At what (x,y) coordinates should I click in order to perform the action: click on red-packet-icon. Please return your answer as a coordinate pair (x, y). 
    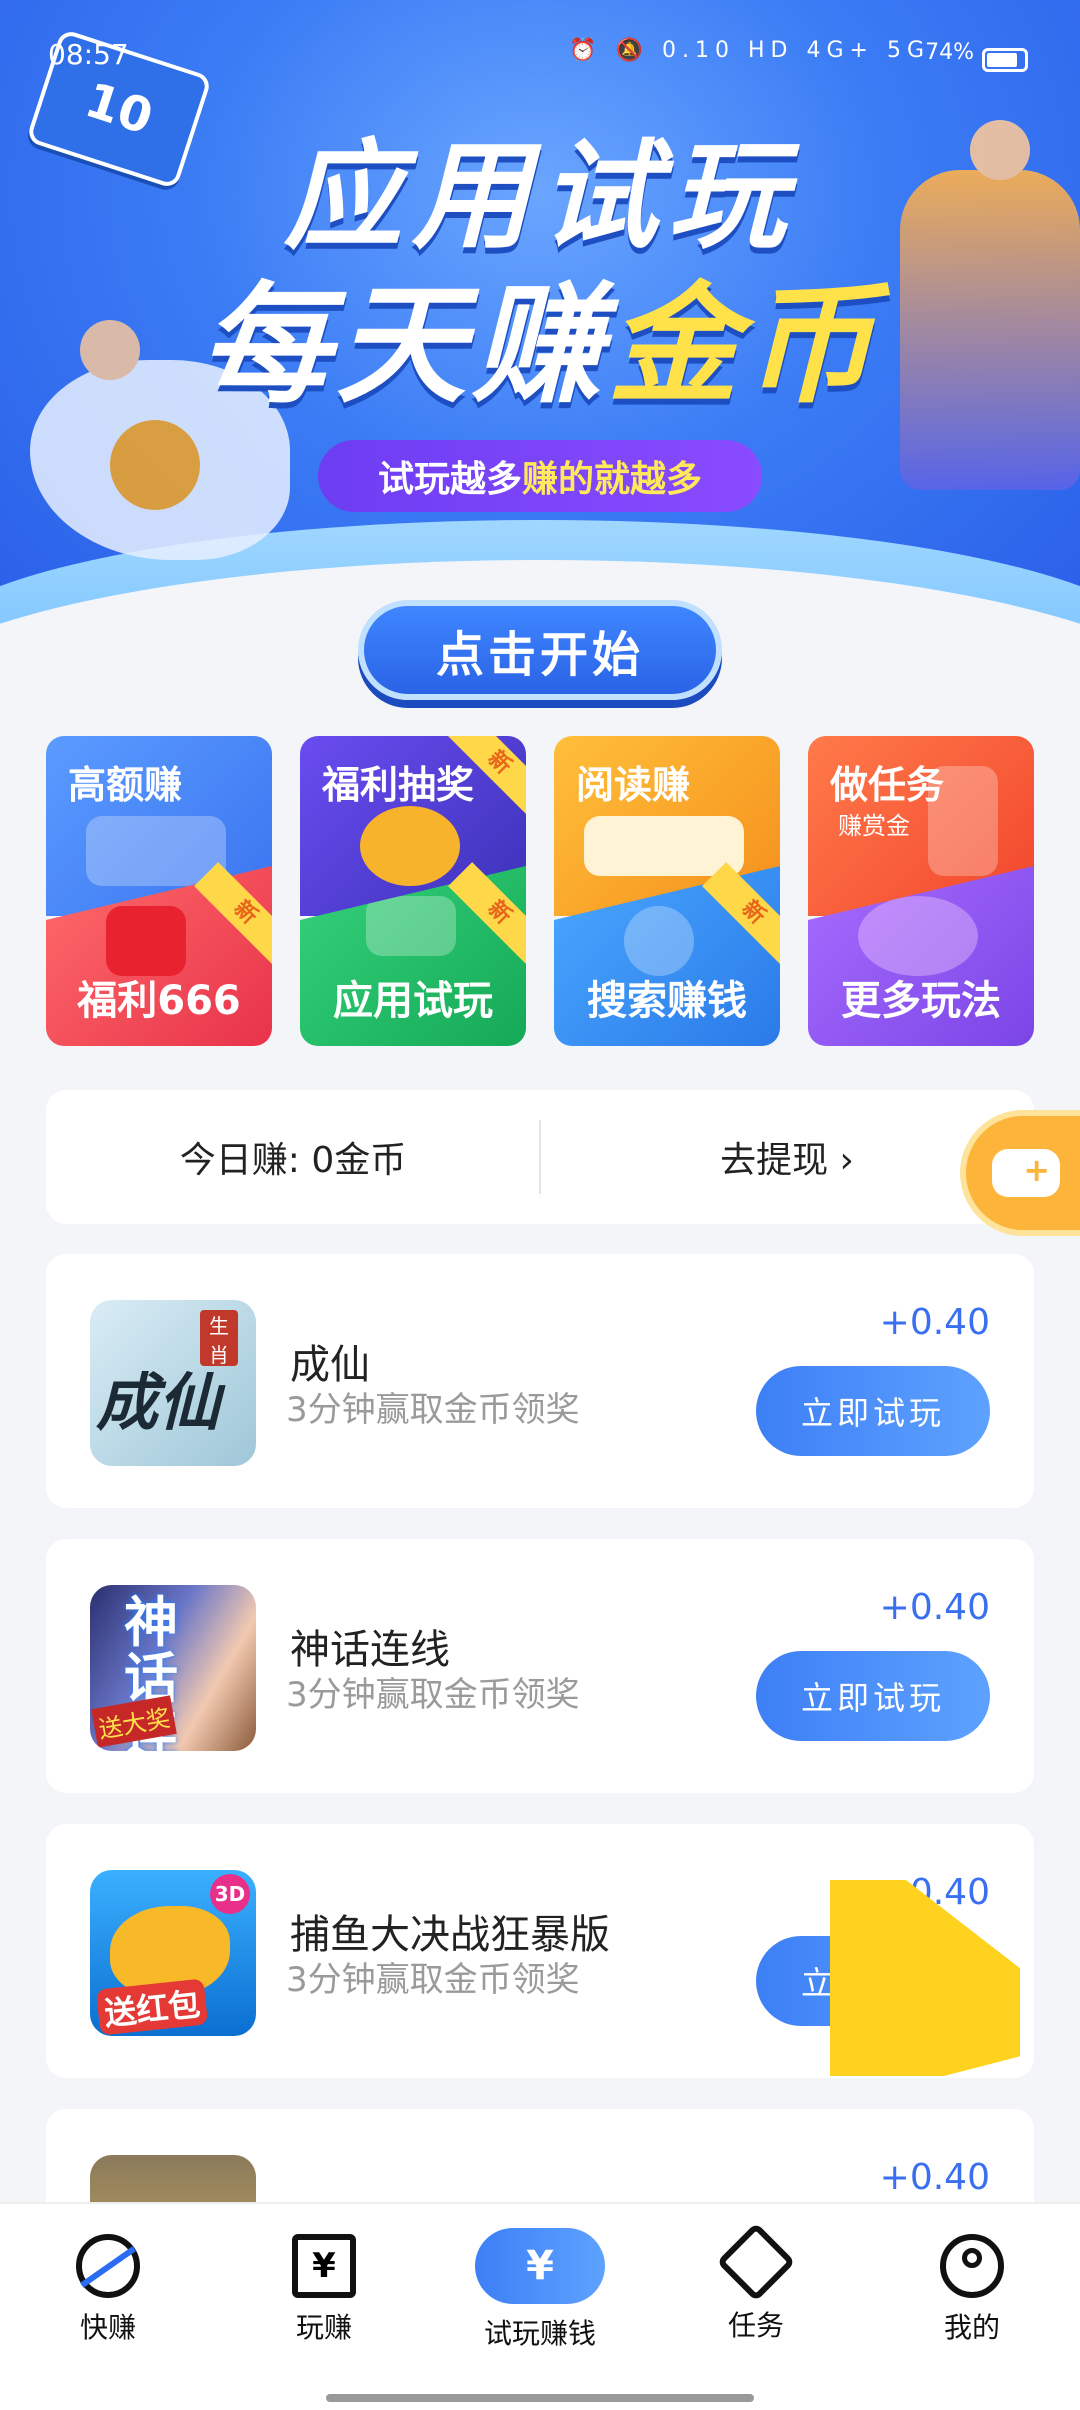
    Looking at the image, I should click on (146, 941).